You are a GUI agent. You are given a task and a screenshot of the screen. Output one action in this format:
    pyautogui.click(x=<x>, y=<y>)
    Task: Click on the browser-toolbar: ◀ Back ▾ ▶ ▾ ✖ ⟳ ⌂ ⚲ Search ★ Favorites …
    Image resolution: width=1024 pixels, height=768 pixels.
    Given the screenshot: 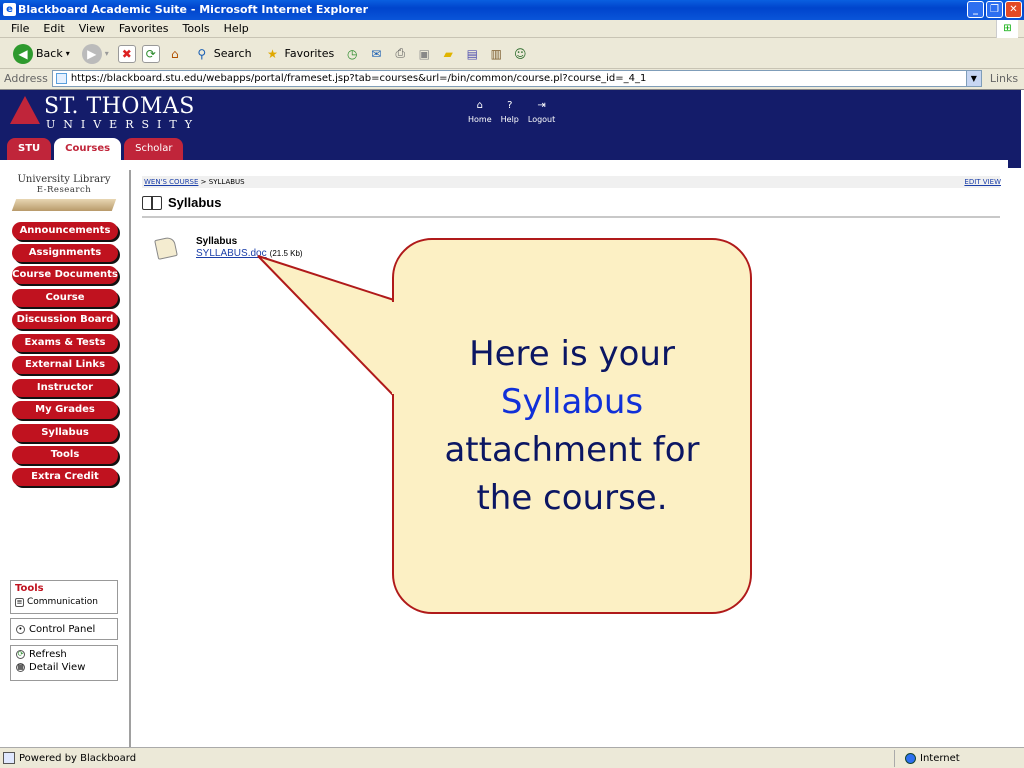 What is the action you would take?
    pyautogui.click(x=512, y=54)
    